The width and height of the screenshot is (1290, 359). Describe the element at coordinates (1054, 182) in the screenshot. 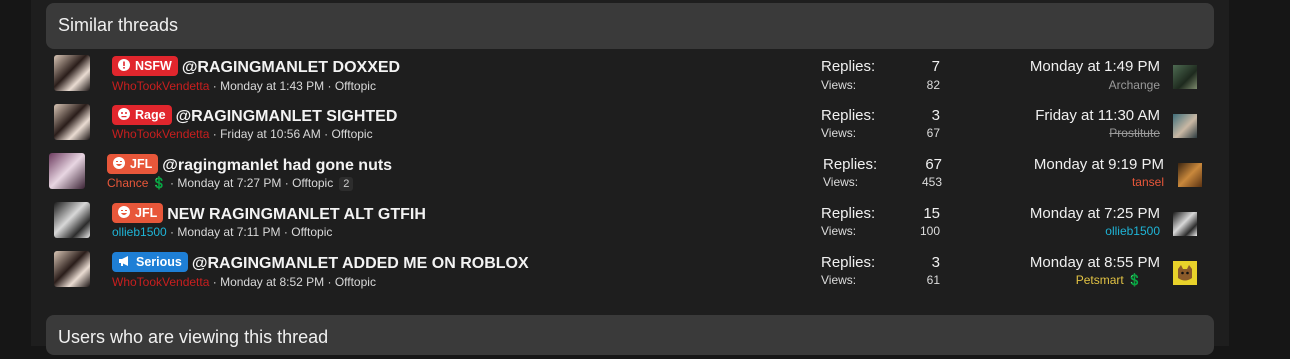

I see `last-poster: tansel` at that location.